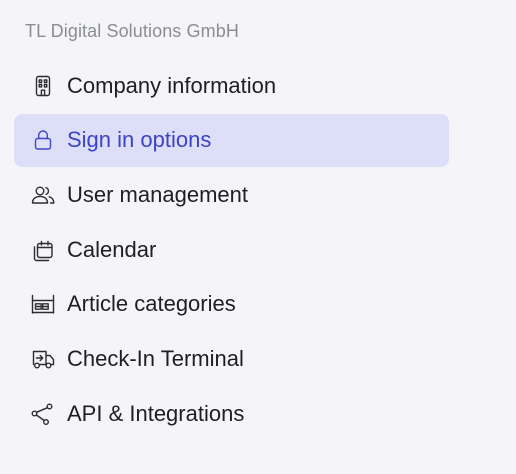 This screenshot has height=474, width=516. I want to click on sidebar-item-company-information: Company information, so click(231, 85).